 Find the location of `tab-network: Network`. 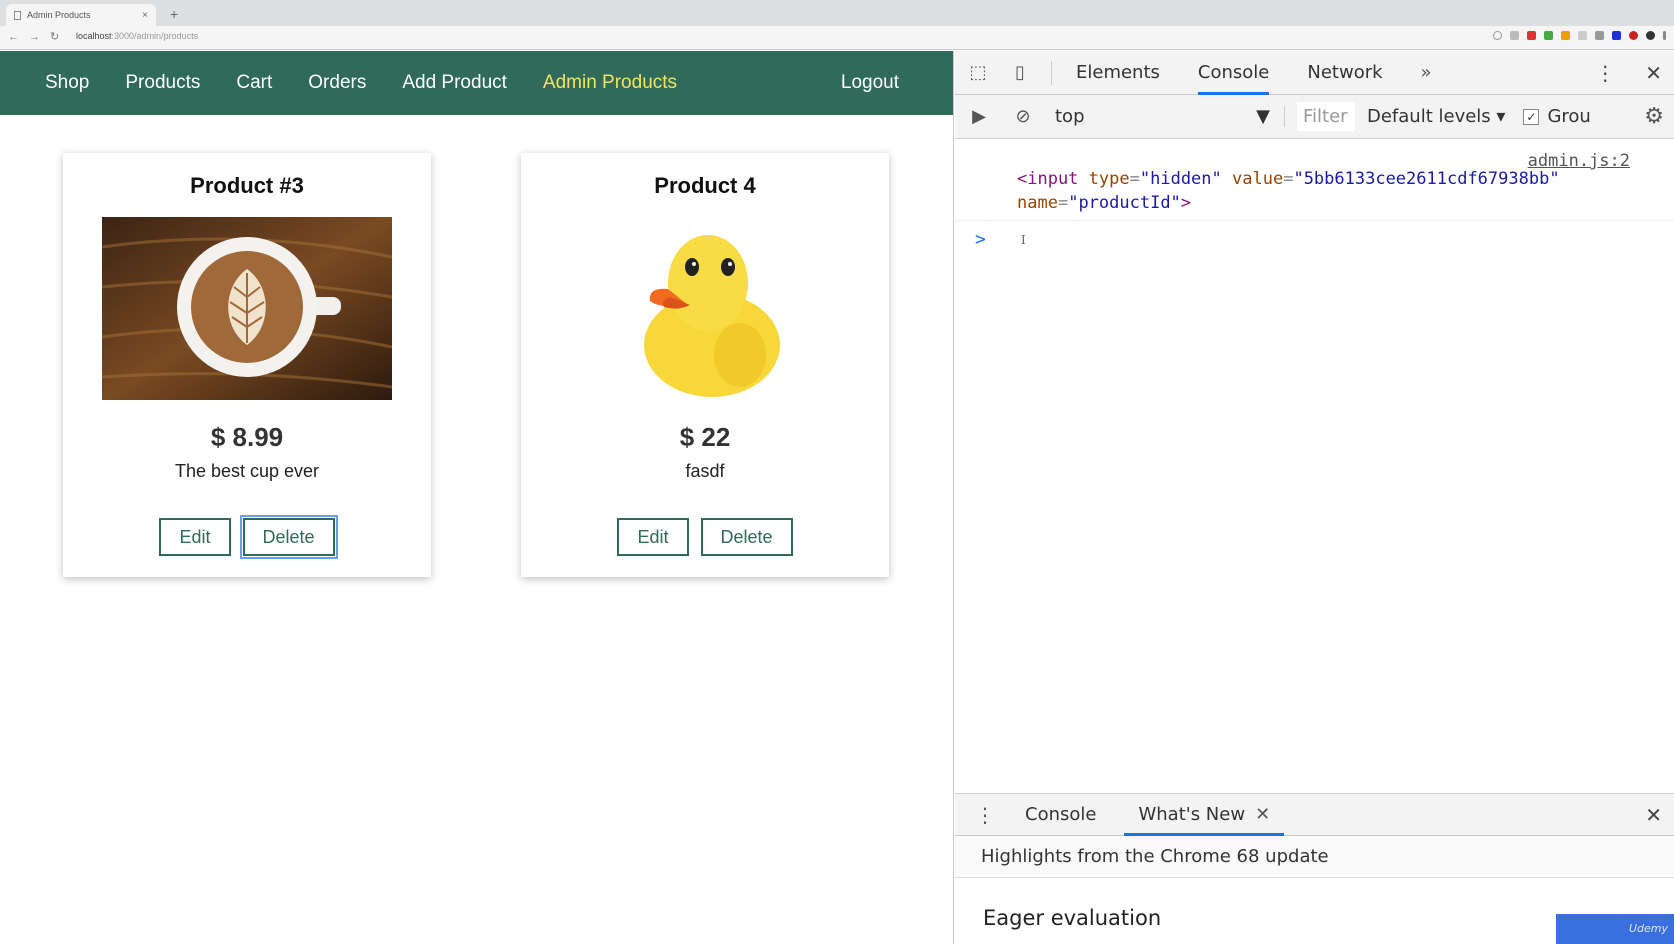

tab-network: Network is located at coordinates (1344, 73).